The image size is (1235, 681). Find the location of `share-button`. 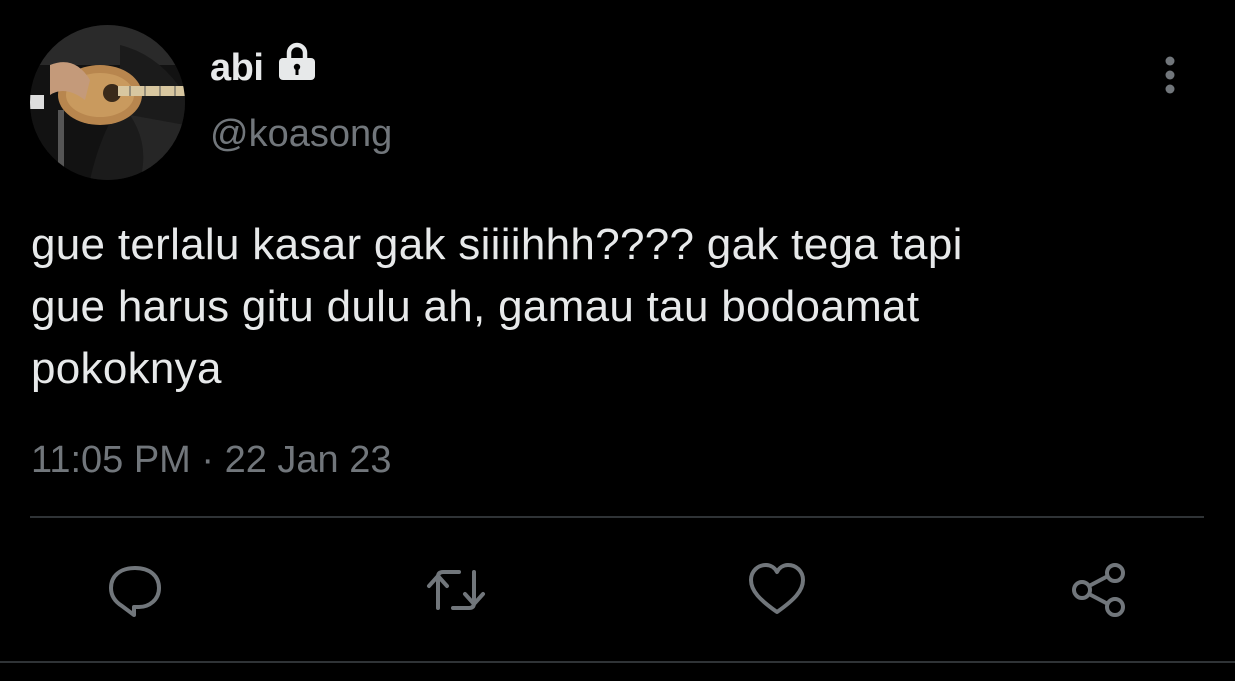

share-button is located at coordinates (1099, 590).